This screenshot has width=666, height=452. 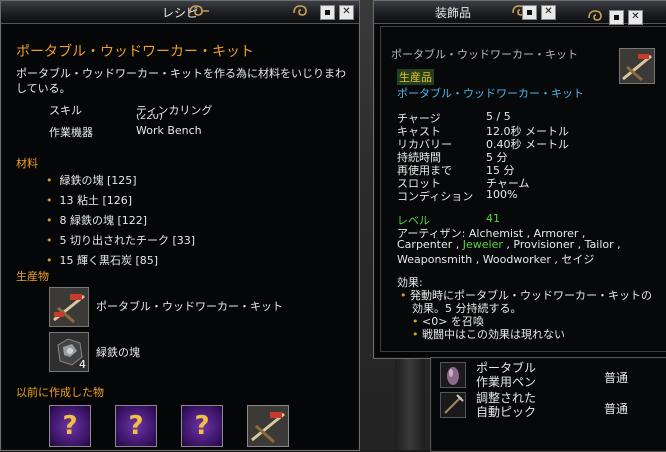 I want to click on tooltip-item-name: ポータブル・ウッドワーカー・キット, so click(x=484, y=54).